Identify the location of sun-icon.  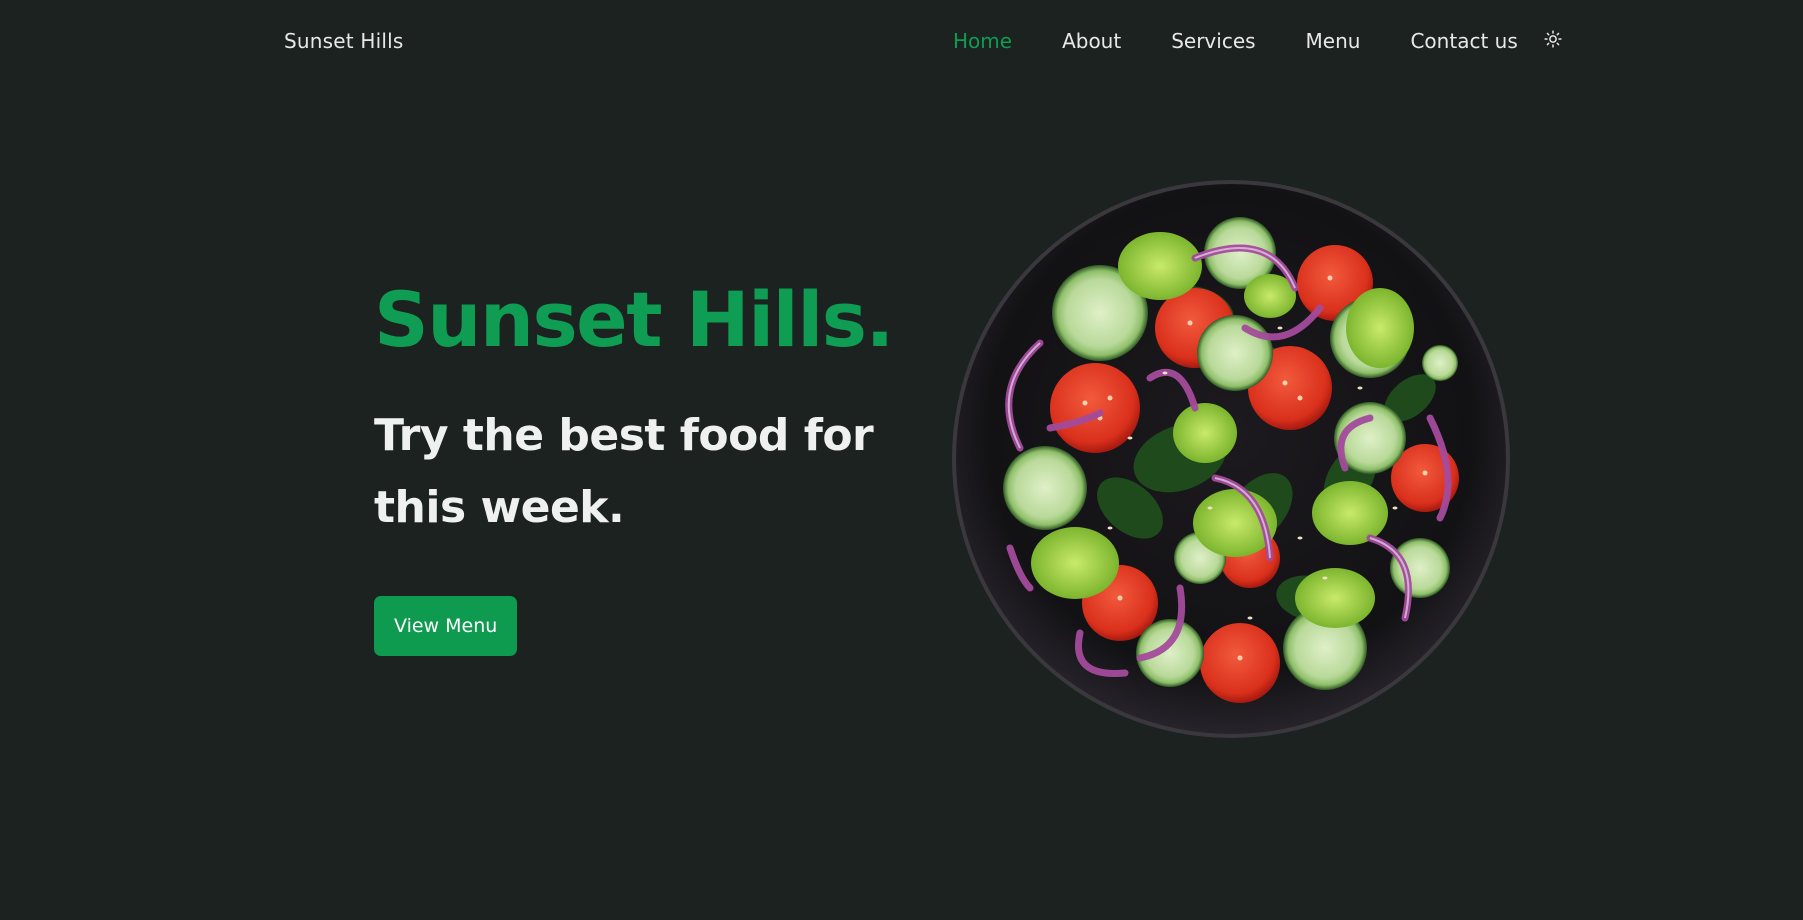
(1553, 39).